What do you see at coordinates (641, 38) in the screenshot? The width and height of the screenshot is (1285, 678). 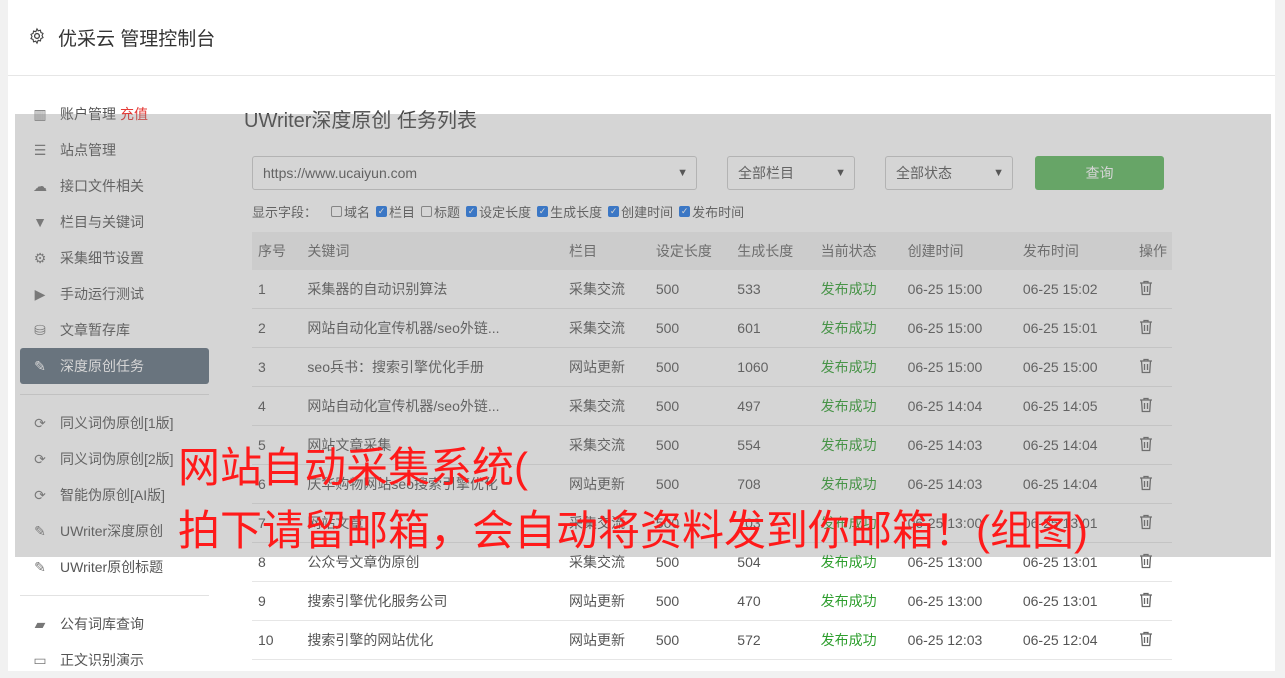 I see `top-bar: 优采云 管理控制台` at bounding box center [641, 38].